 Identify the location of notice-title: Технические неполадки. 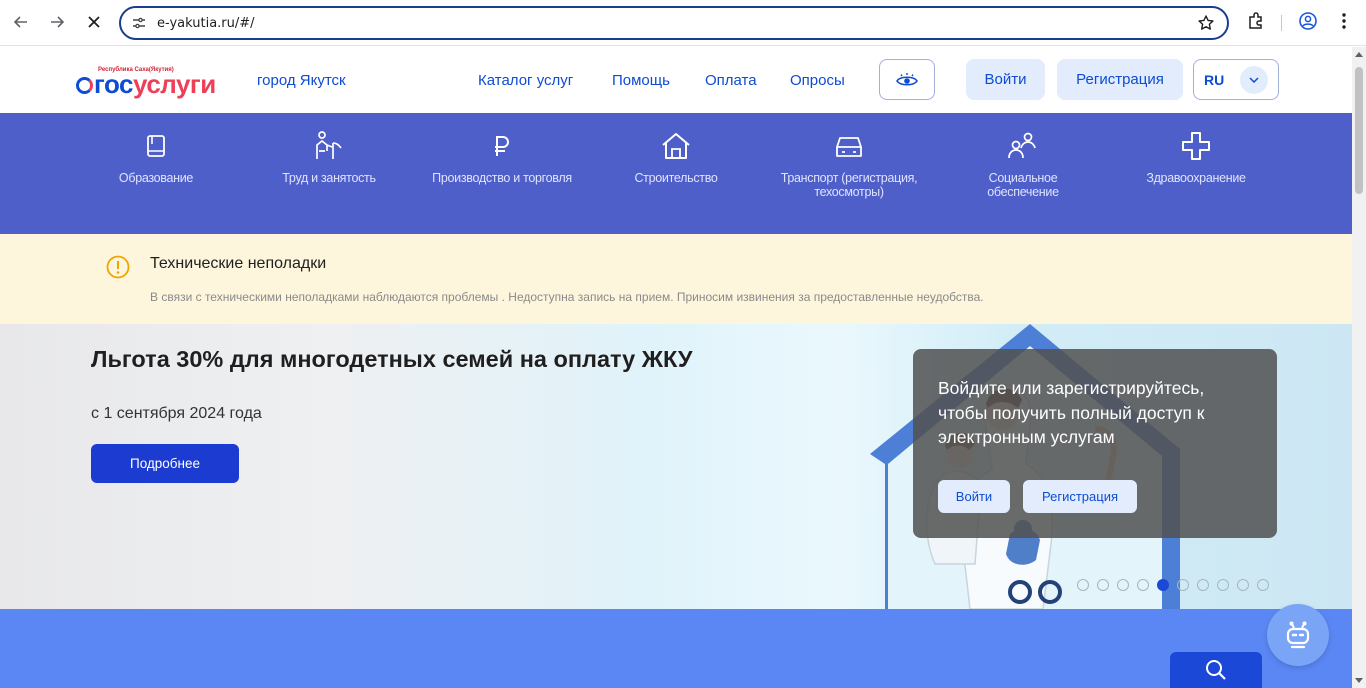
(238, 263).